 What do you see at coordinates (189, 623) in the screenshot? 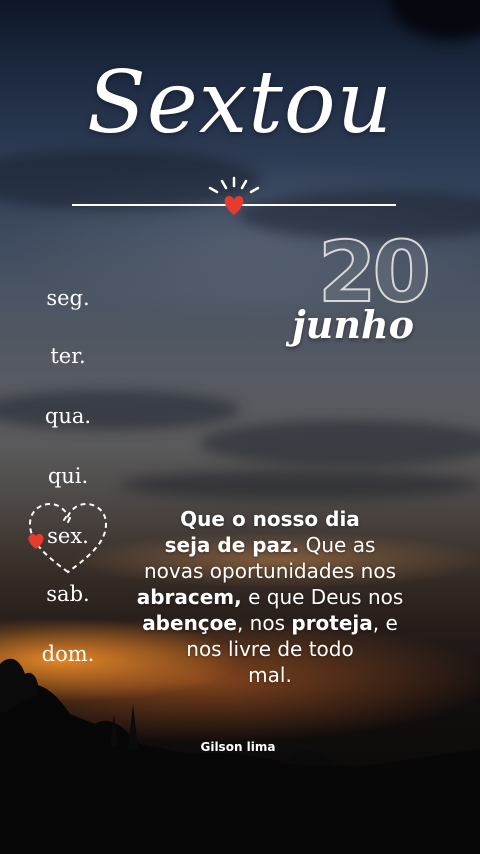
I see `message-bold: abençoe` at bounding box center [189, 623].